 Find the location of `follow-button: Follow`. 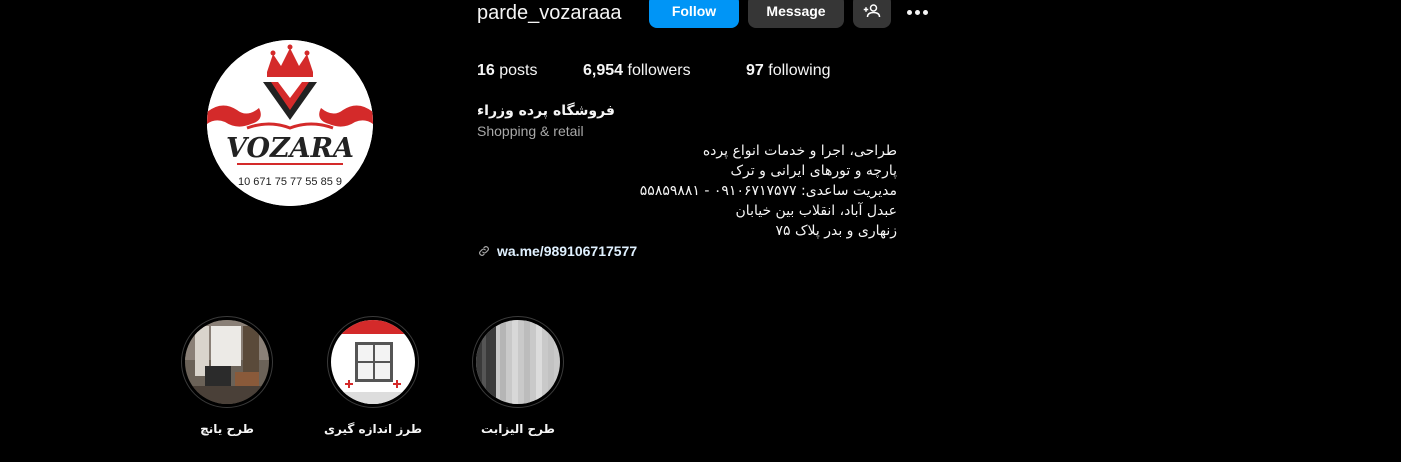

follow-button: Follow is located at coordinates (694, 14).